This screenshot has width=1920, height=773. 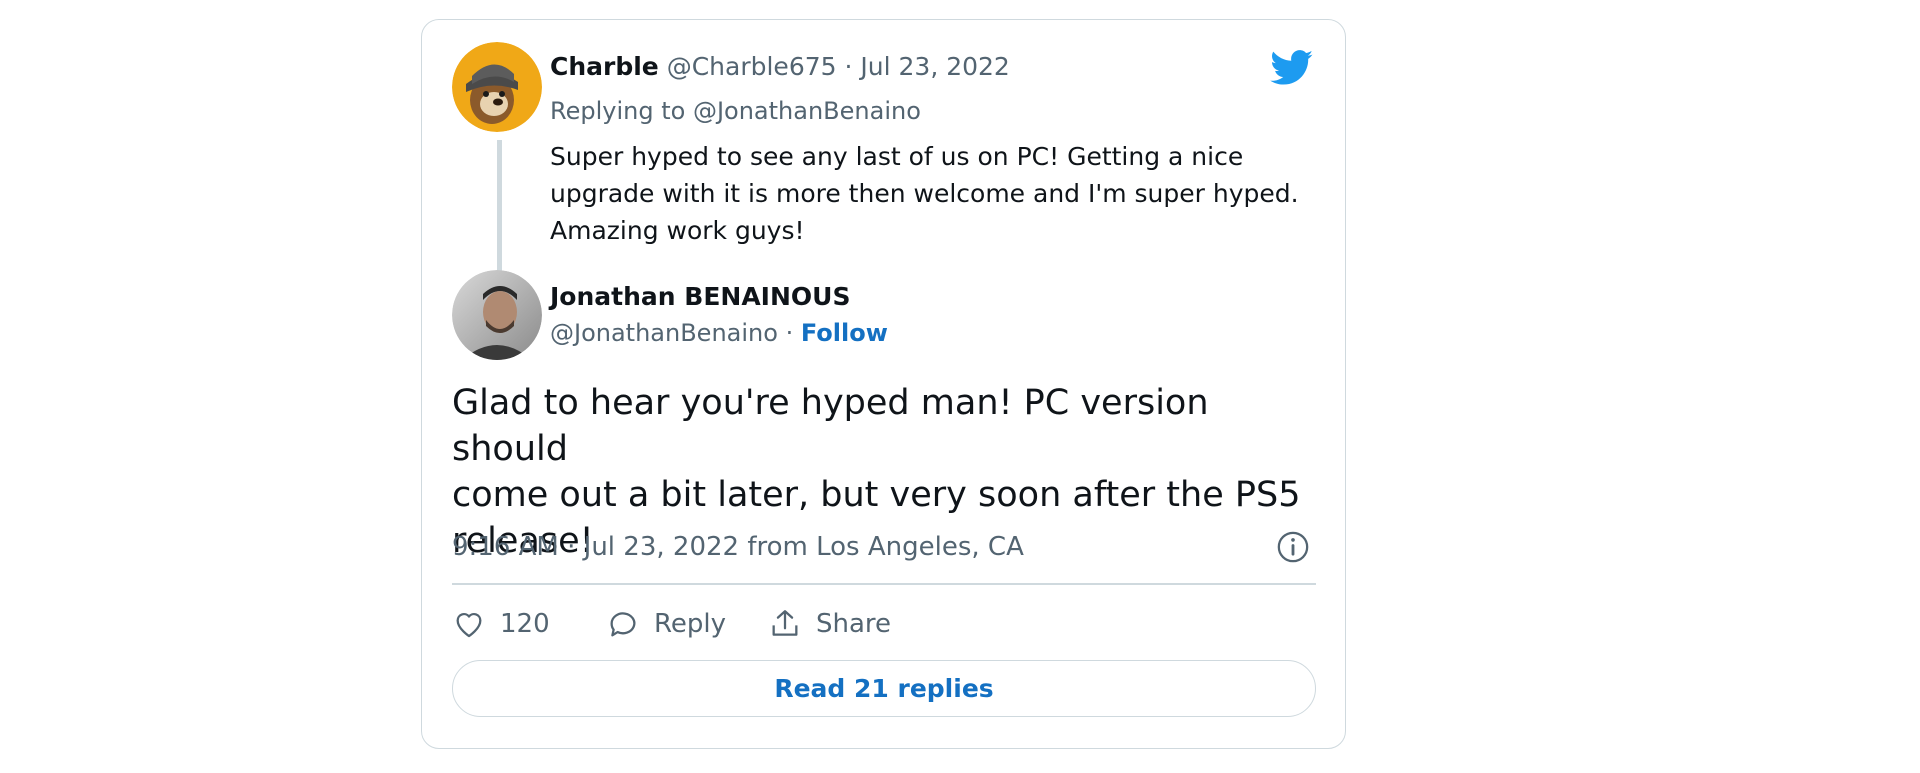 What do you see at coordinates (604, 66) in the screenshot?
I see `reply-author-name: Charble` at bounding box center [604, 66].